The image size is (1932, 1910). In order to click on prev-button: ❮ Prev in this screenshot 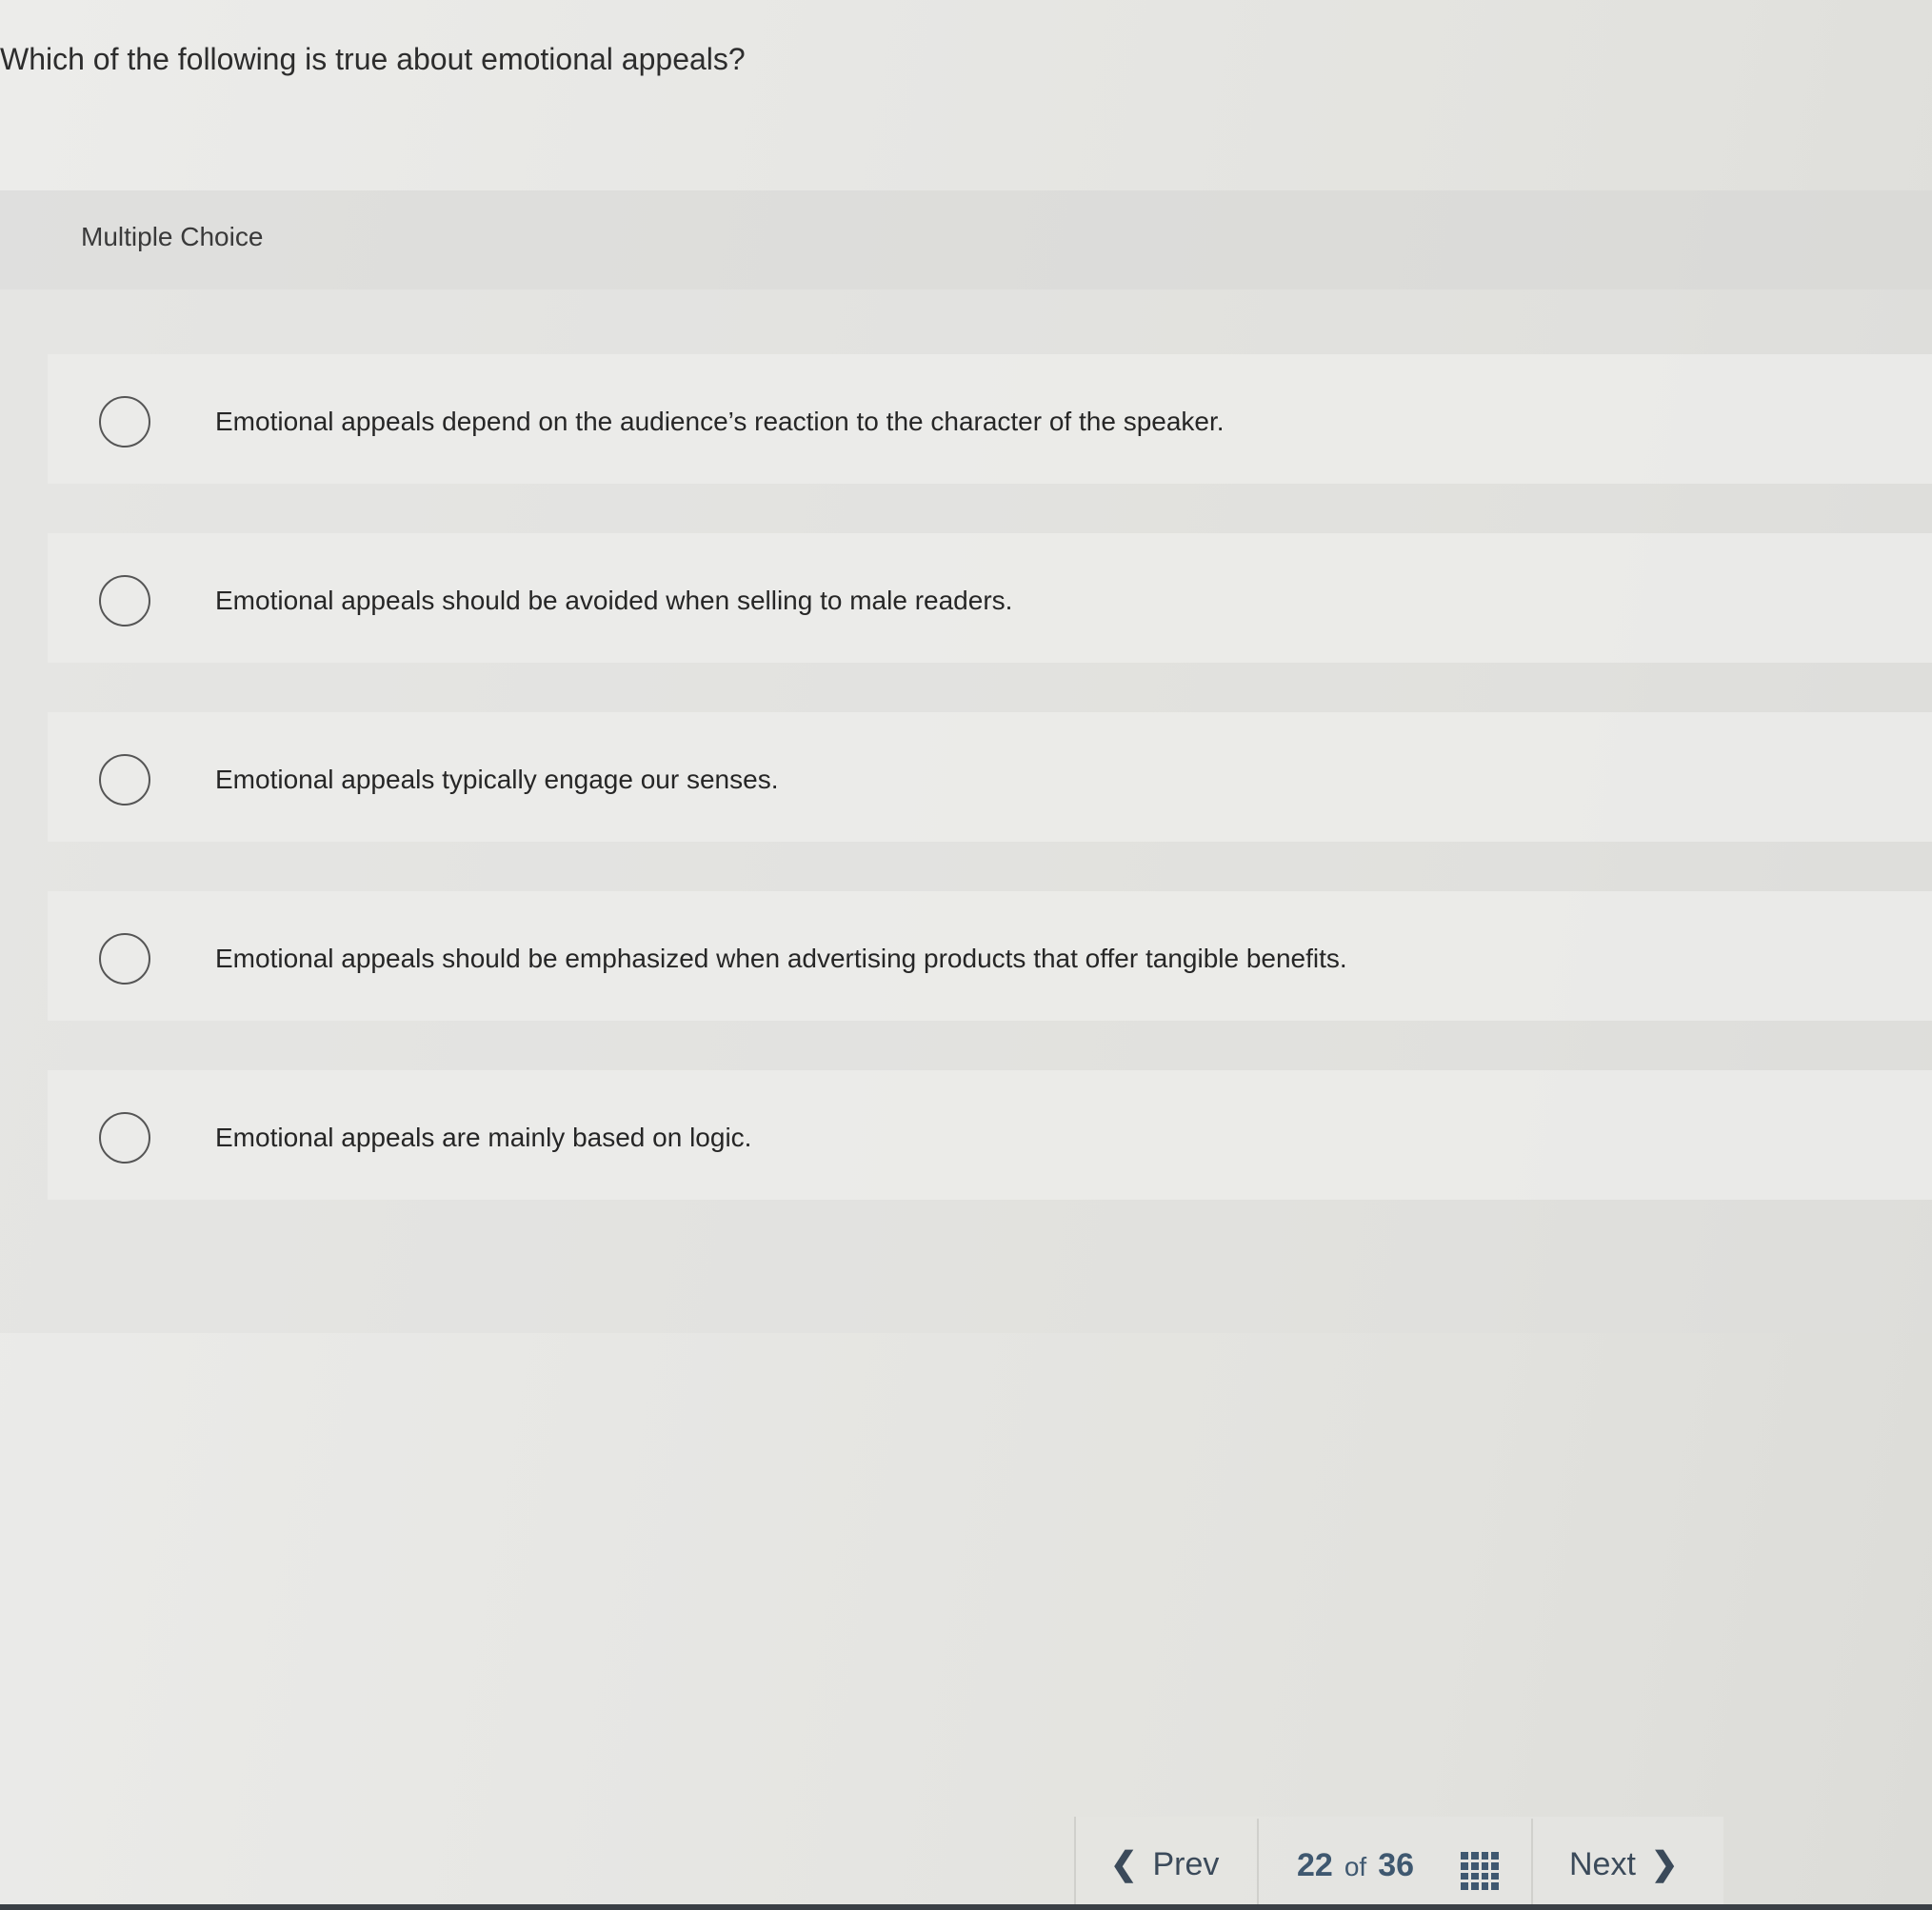, I will do `click(1164, 1864)`.